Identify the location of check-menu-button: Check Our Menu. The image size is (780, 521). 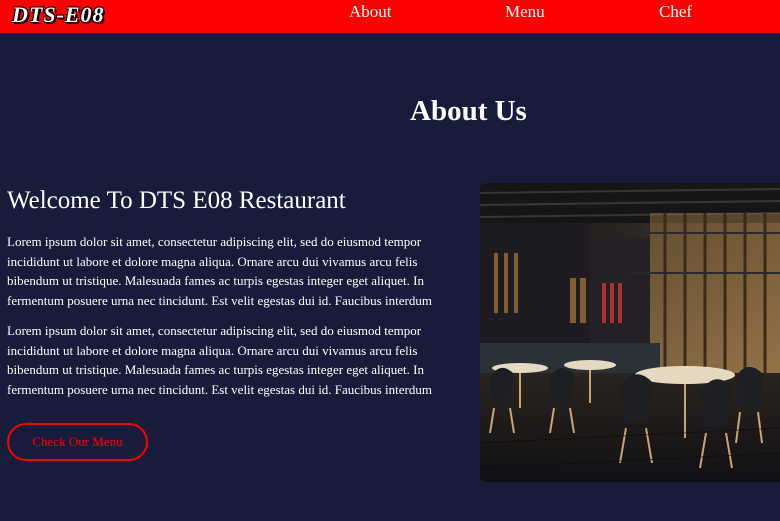
(77, 442).